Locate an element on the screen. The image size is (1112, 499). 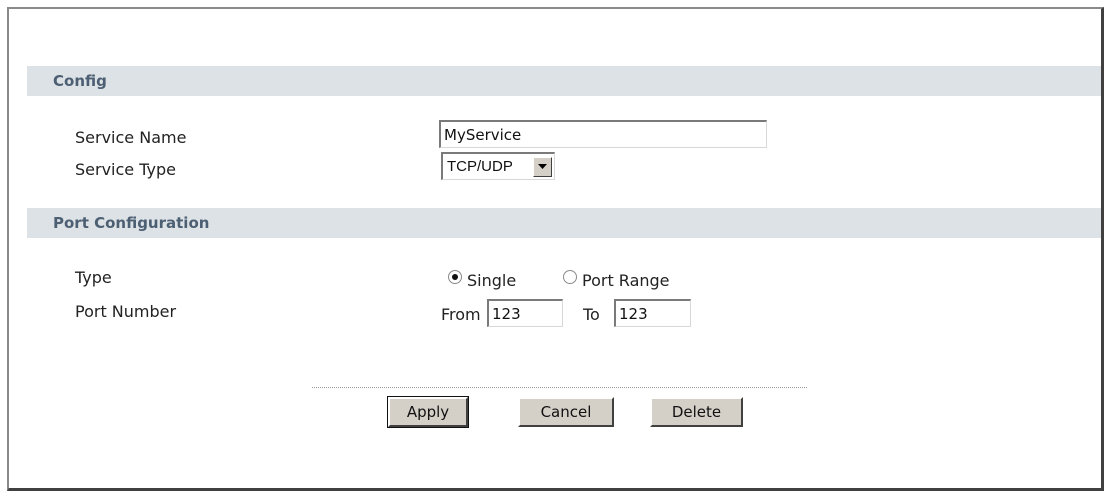
service-name-input is located at coordinates (603, 134).